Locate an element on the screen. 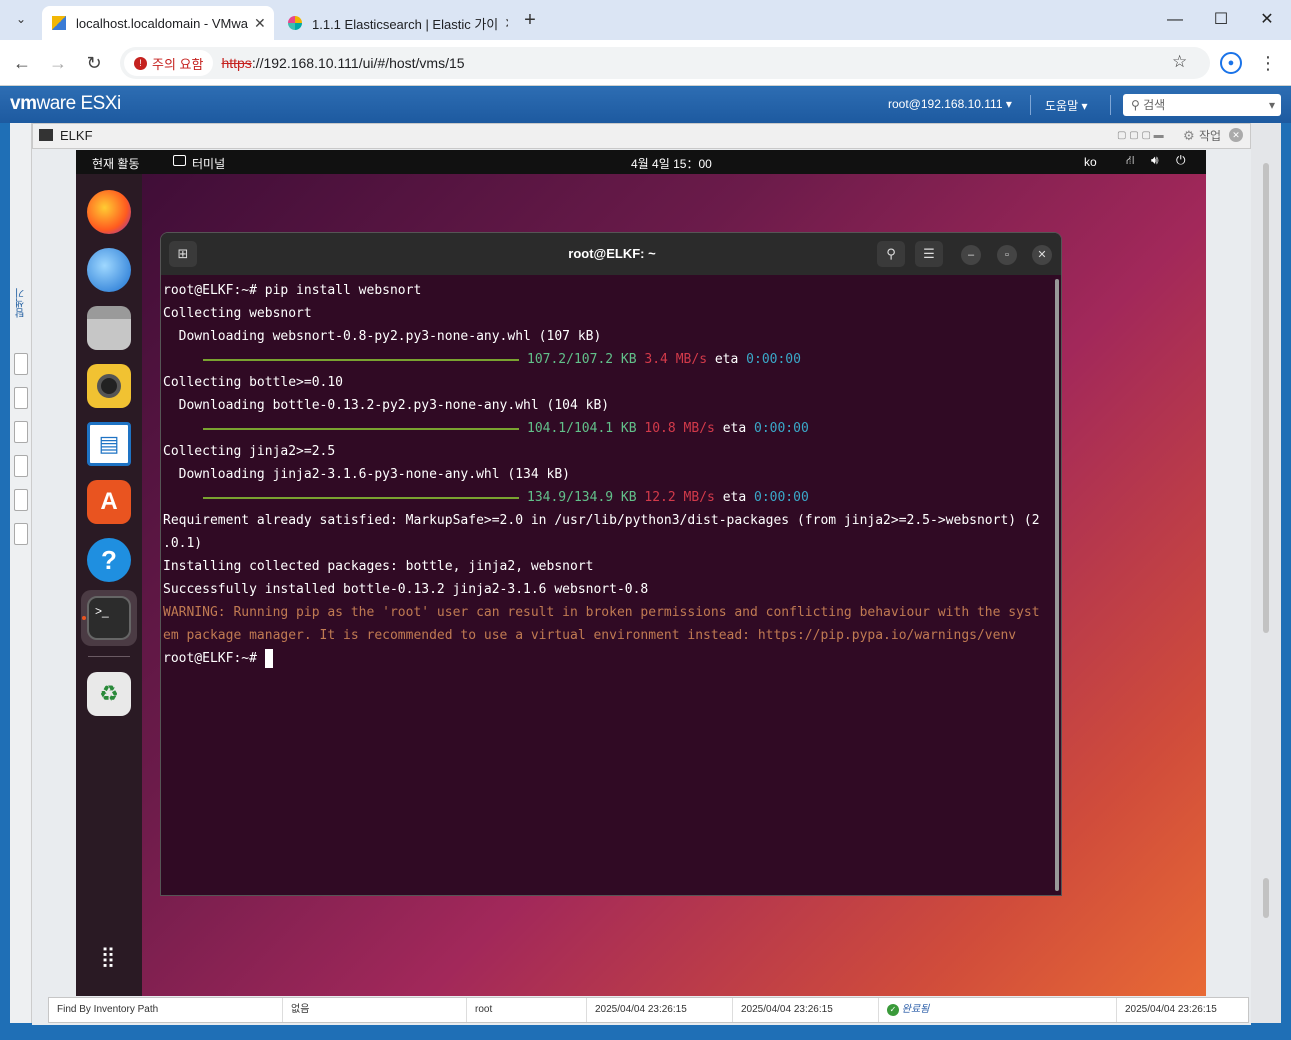  tab-search-button: ⌄ is located at coordinates (21, 19).